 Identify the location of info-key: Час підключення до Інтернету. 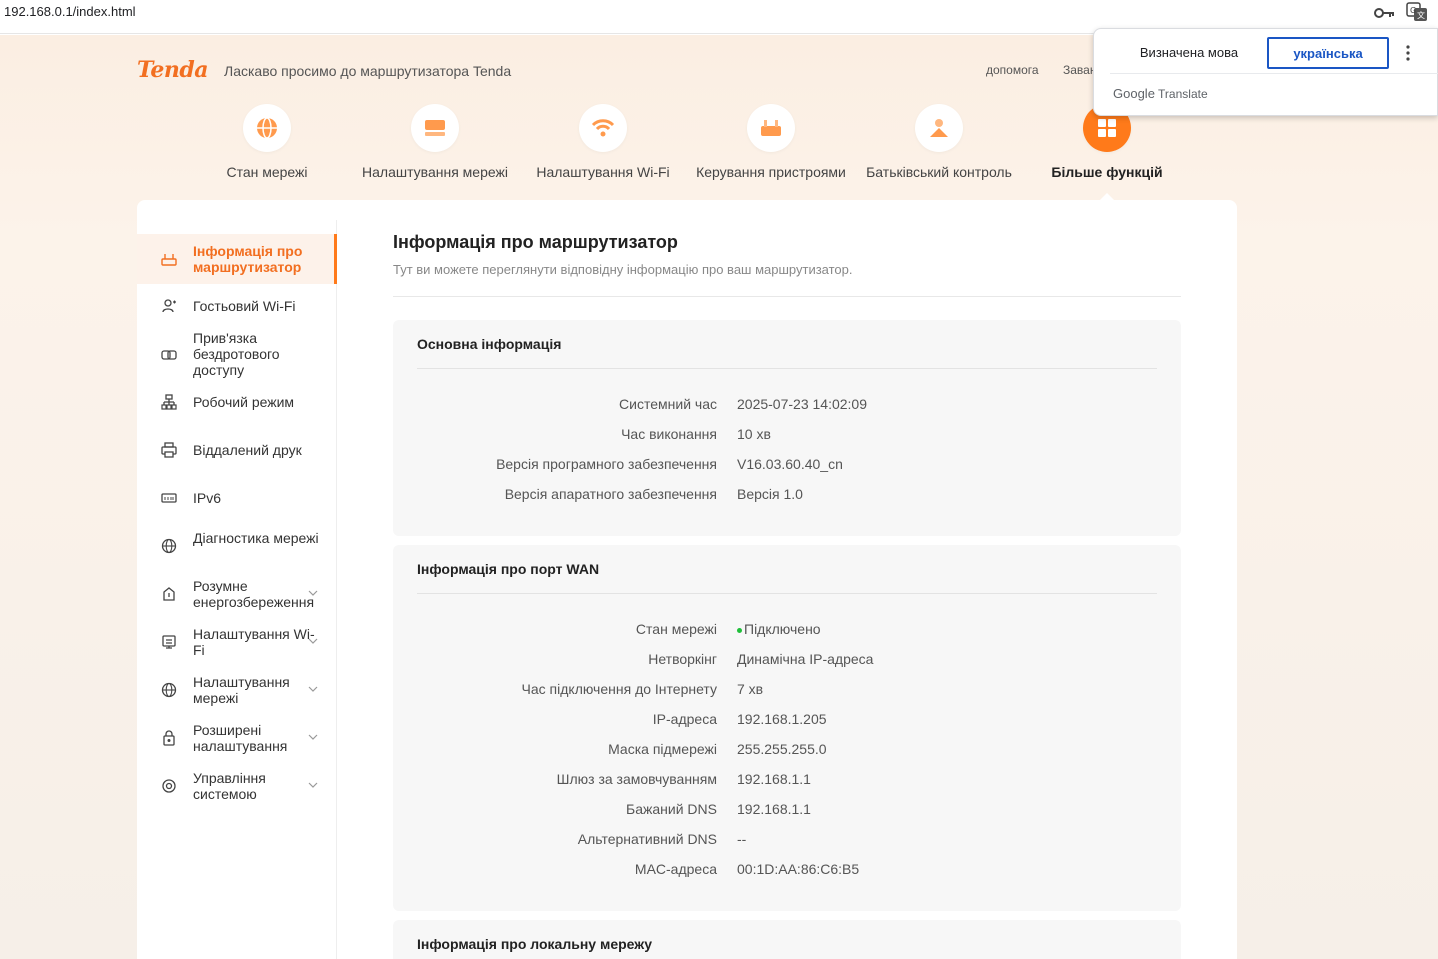
(619, 689).